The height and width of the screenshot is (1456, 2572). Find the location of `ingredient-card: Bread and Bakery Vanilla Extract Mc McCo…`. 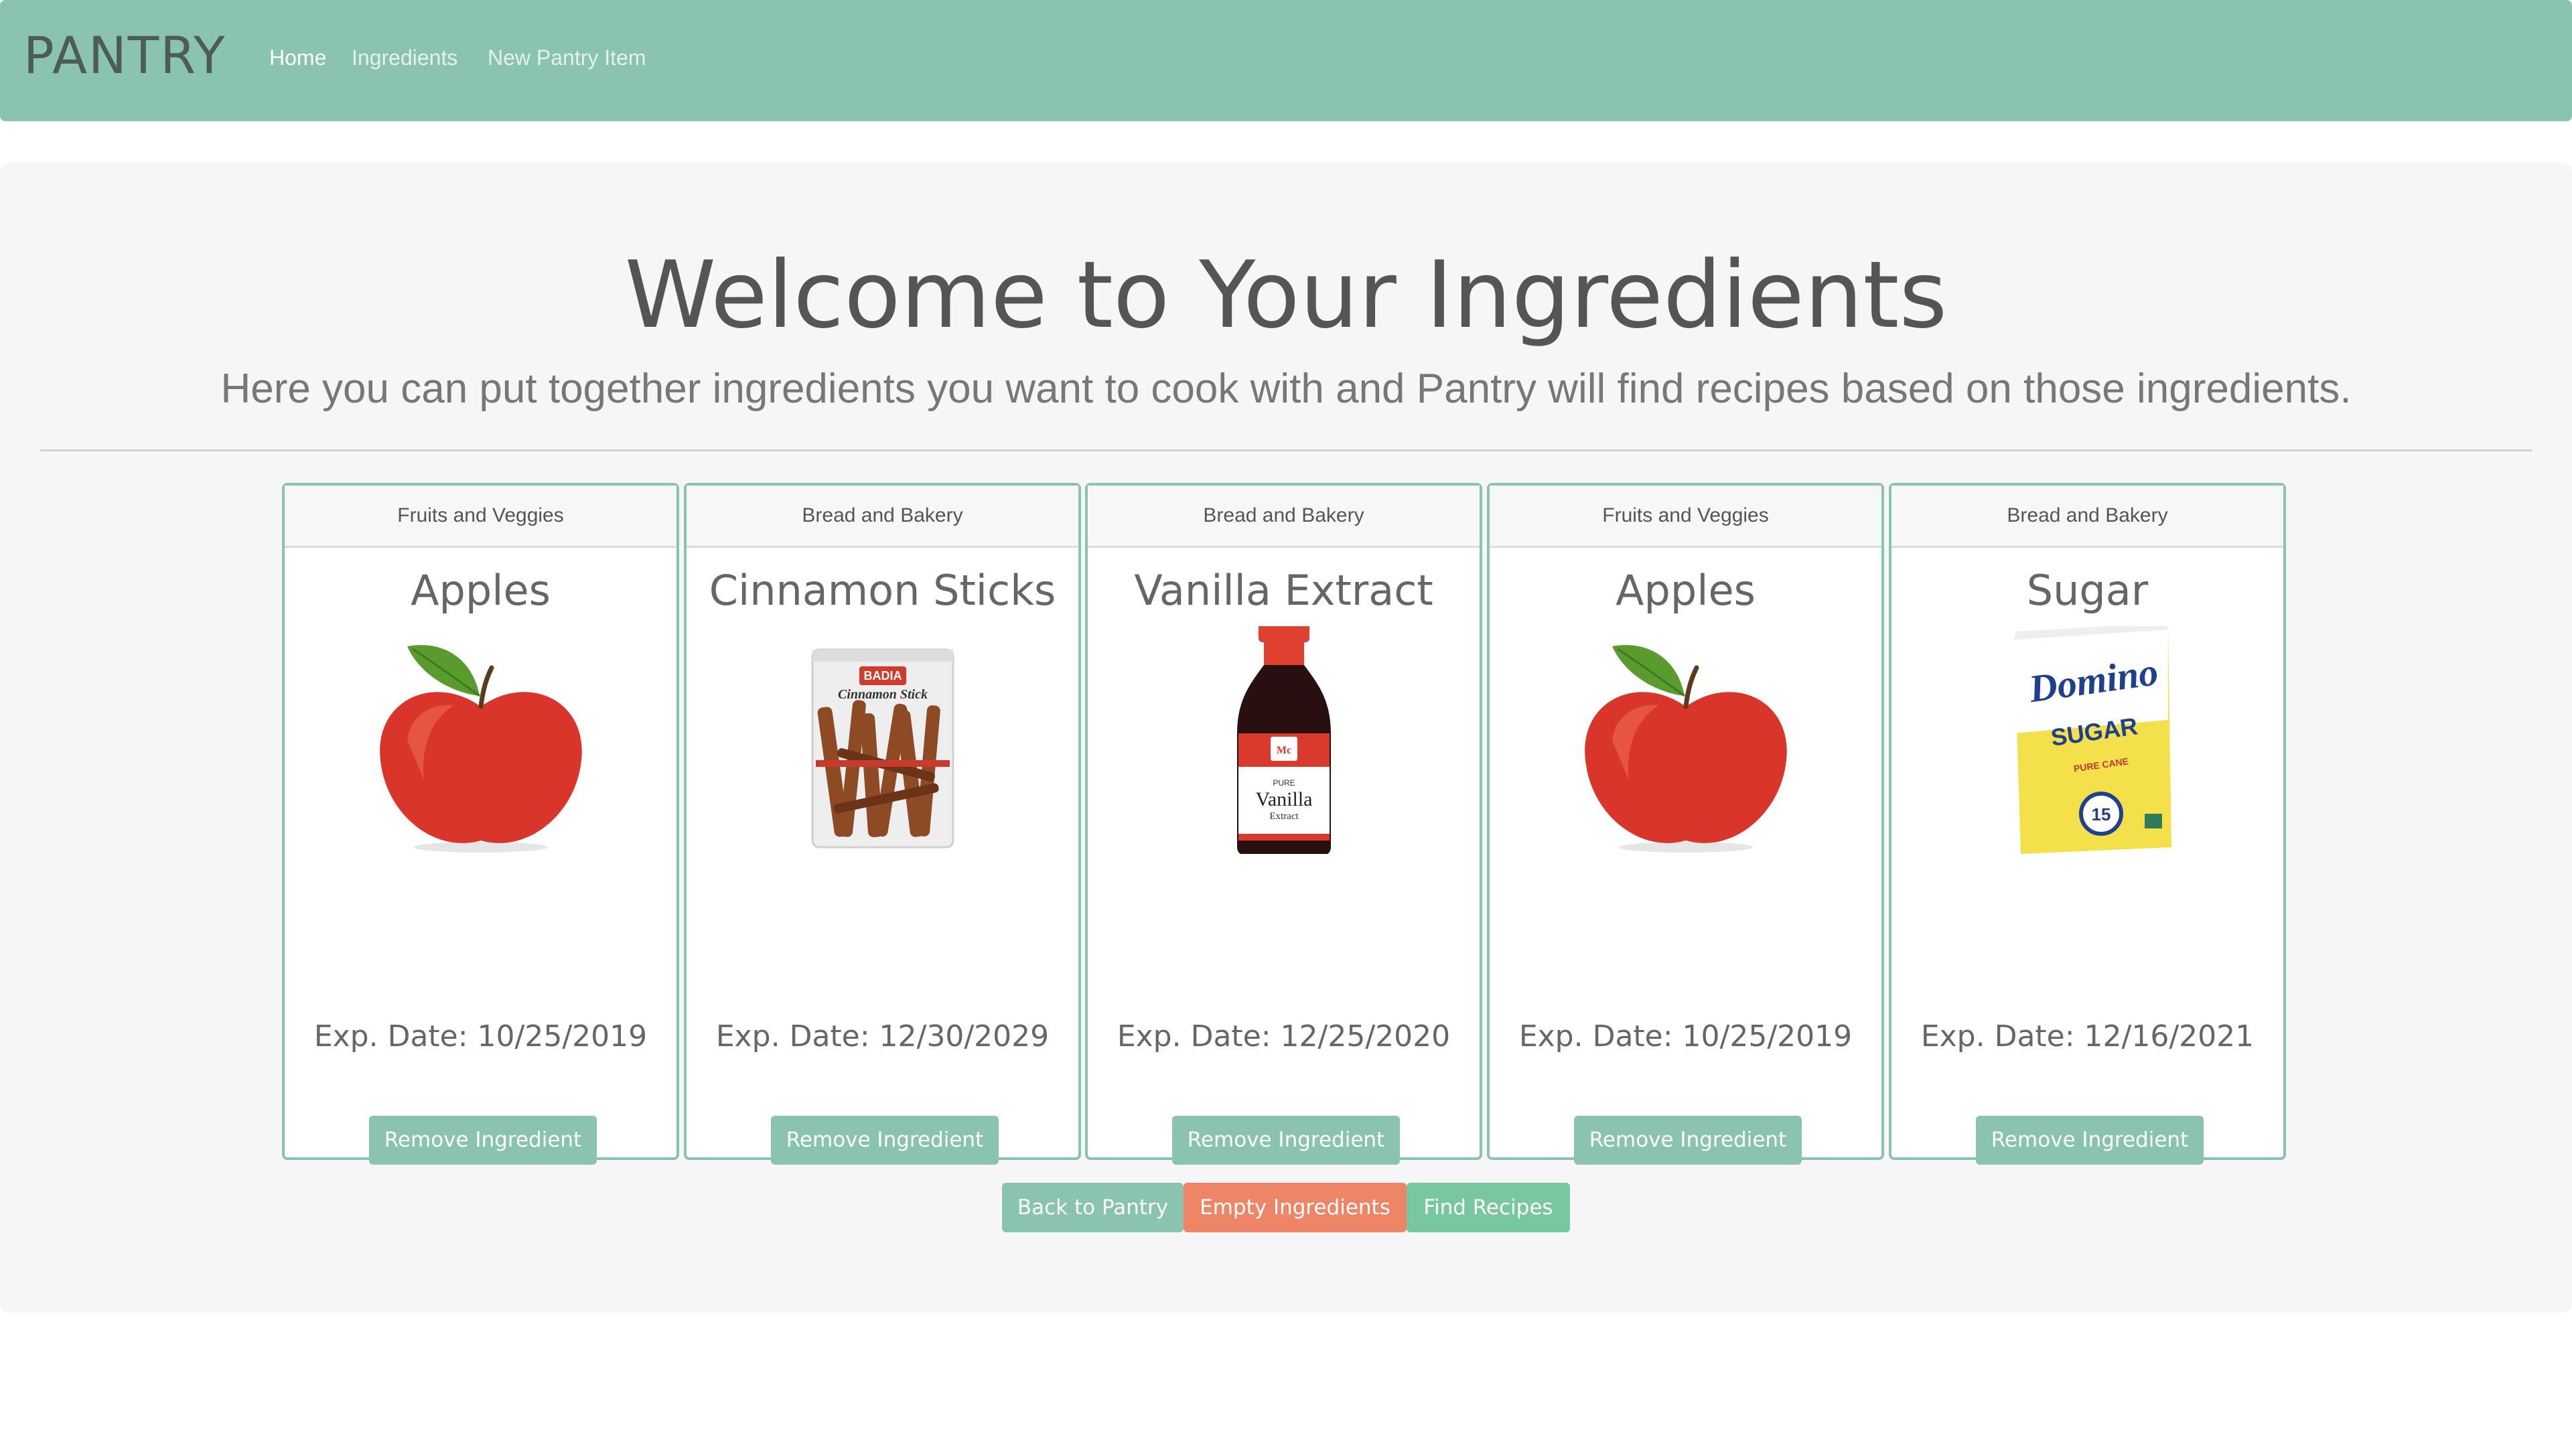

ingredient-card: Bread and Bakery Vanilla Extract Mc McCo… is located at coordinates (1283, 824).